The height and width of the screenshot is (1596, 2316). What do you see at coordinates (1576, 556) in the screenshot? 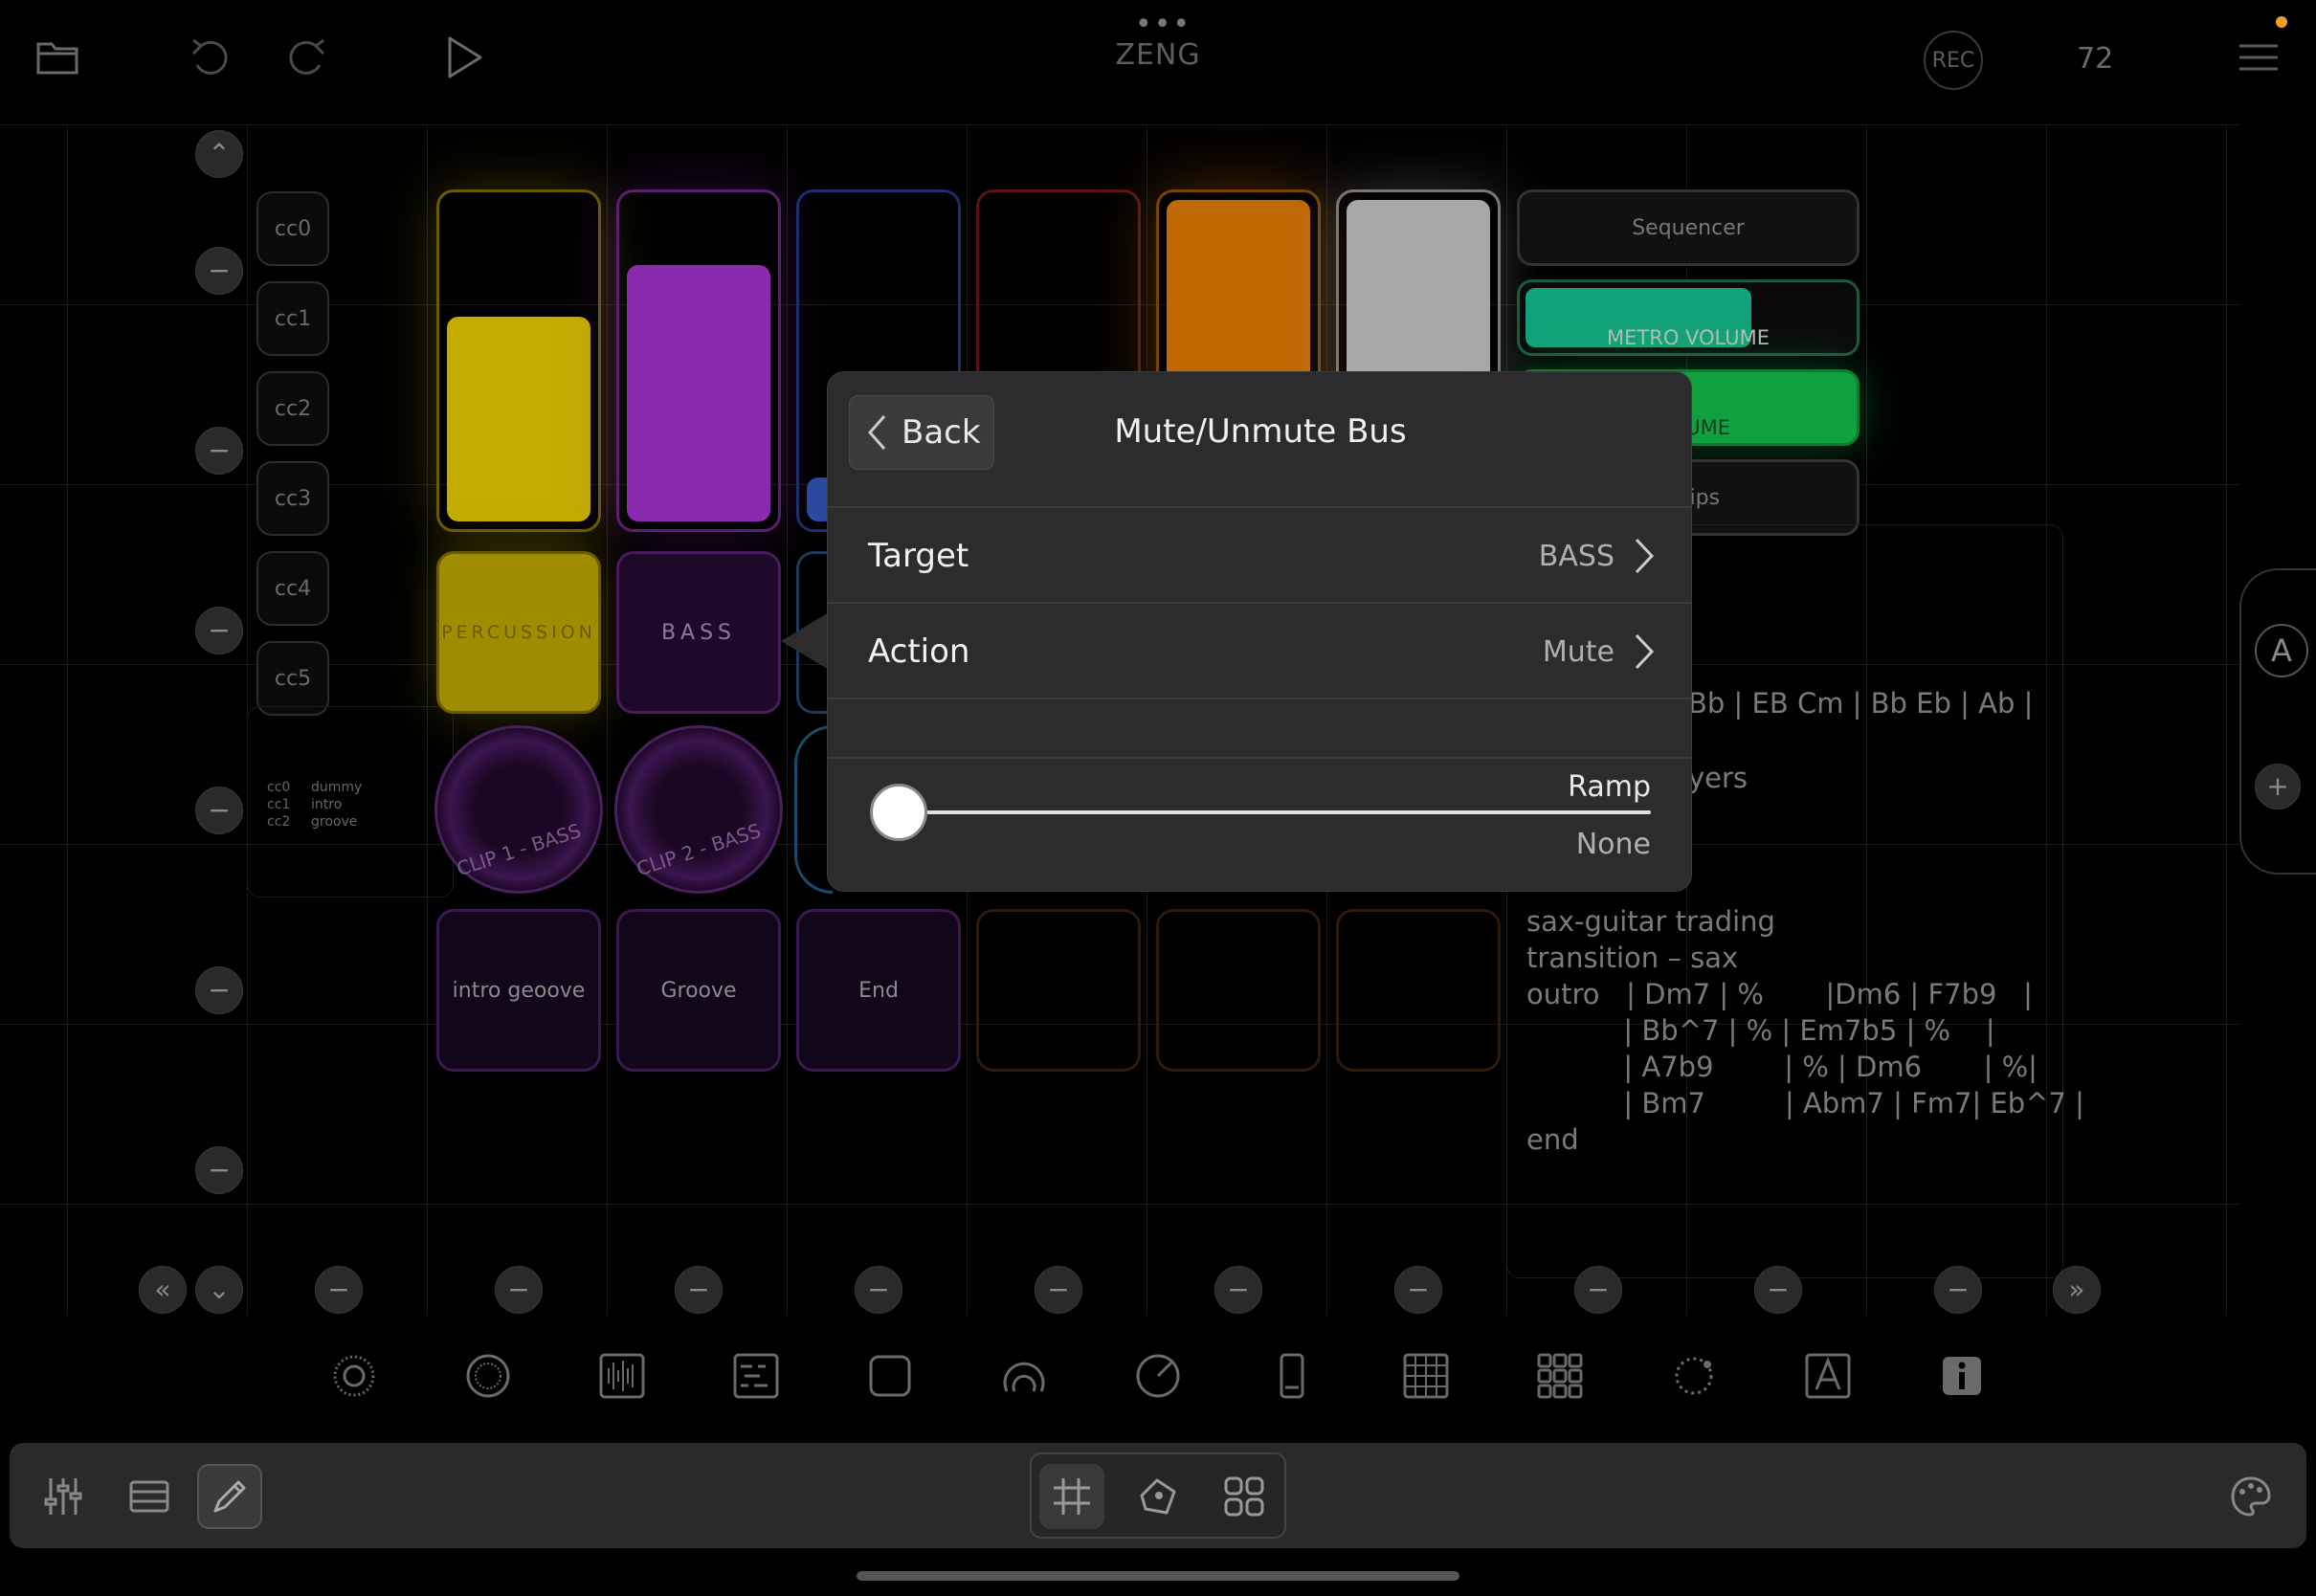
I see `target-value: BASS` at bounding box center [1576, 556].